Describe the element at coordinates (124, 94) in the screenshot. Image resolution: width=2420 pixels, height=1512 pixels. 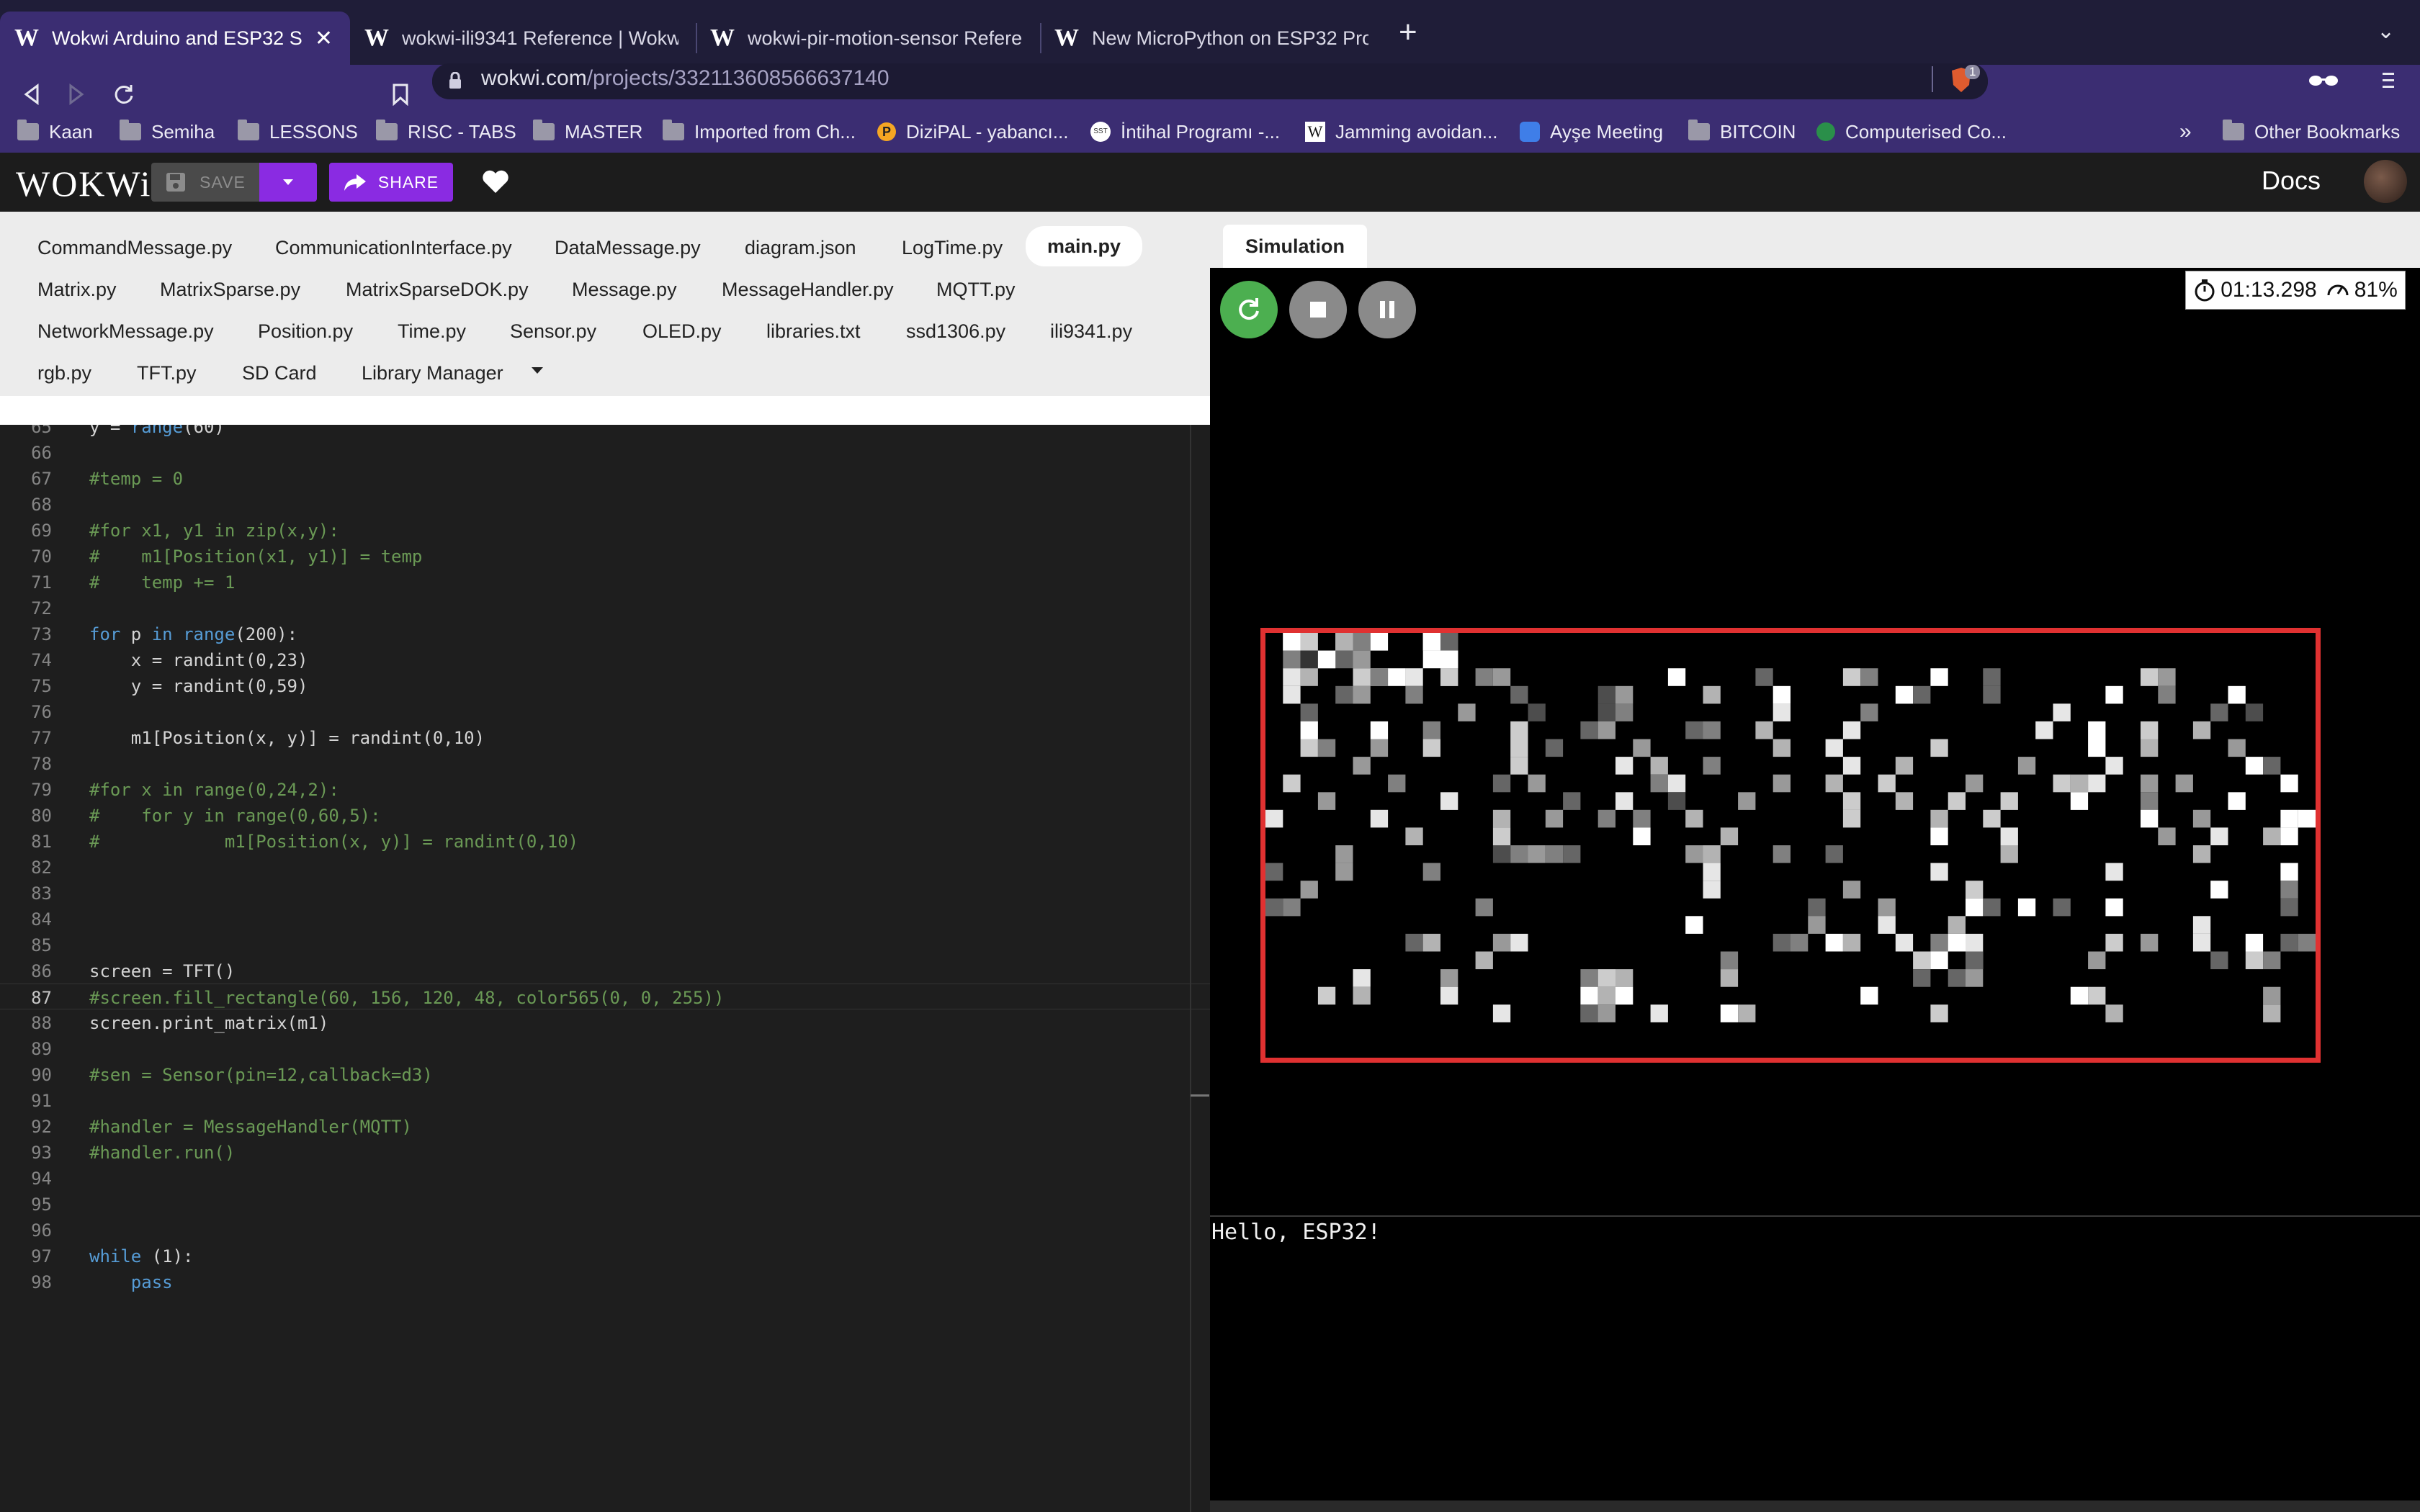
I see `reload-button` at that location.